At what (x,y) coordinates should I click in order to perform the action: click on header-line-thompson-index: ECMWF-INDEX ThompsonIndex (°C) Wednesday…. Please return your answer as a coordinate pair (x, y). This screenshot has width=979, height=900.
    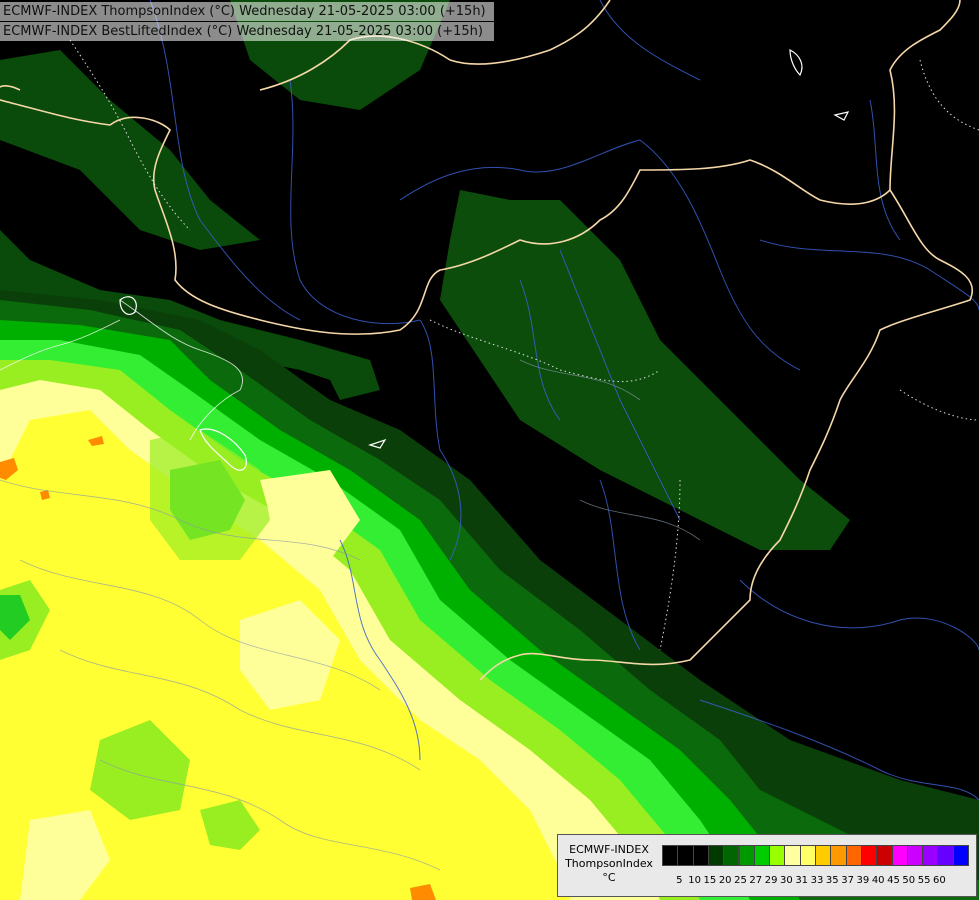
    Looking at the image, I should click on (247, 11).